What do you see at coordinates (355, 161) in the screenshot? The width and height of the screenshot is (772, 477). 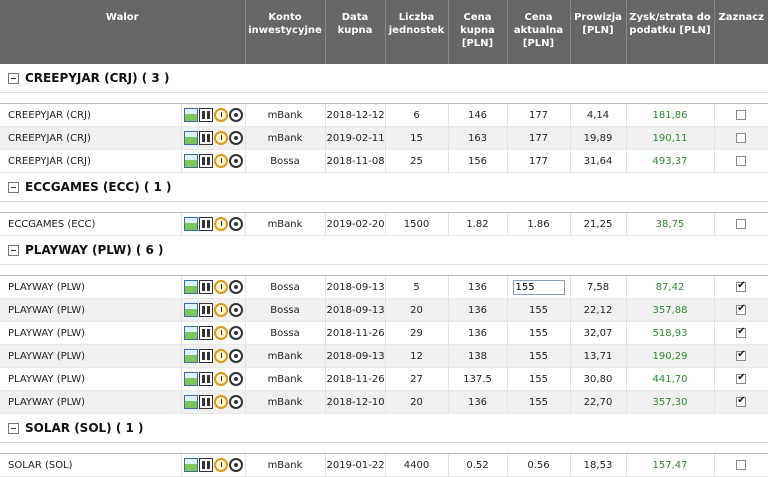 I see `cell-data: 2018-11-08` at bounding box center [355, 161].